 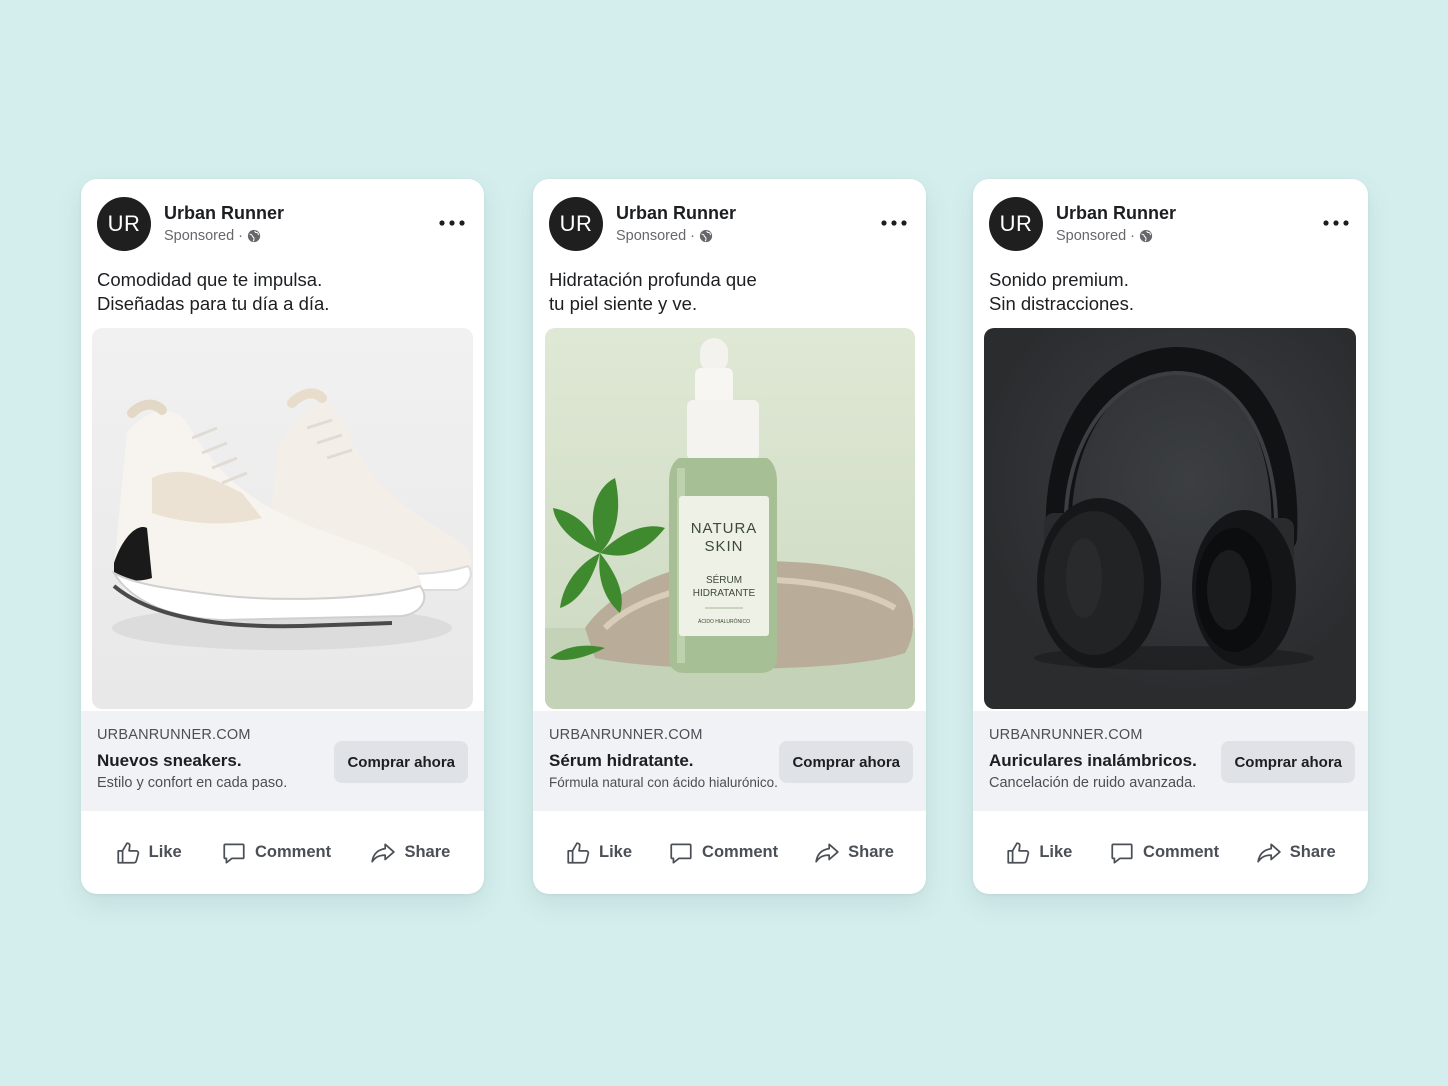 What do you see at coordinates (724, 579) in the screenshot?
I see `bottle-product-line1: SÉRUM` at bounding box center [724, 579].